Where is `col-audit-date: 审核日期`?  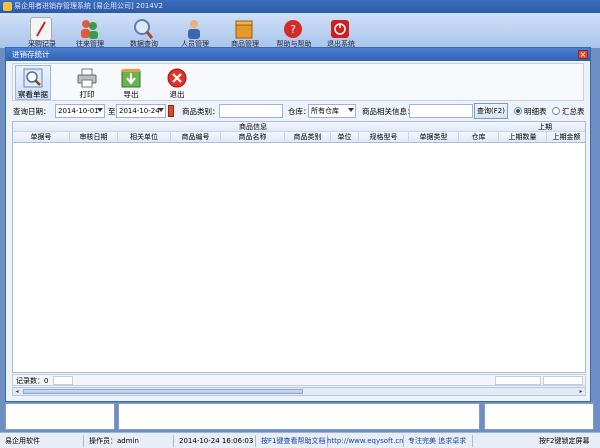 col-audit-date: 审核日期 is located at coordinates (94, 137).